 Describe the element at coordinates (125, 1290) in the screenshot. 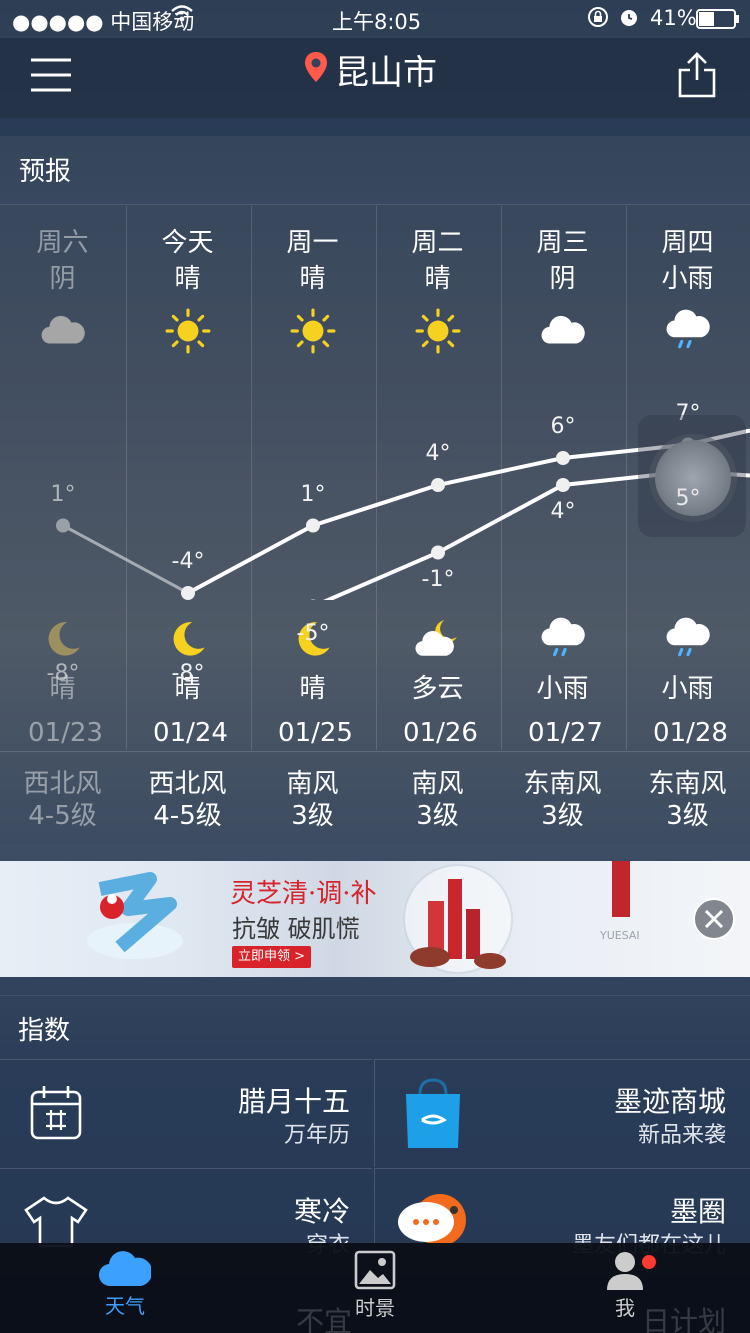

I see `tab-weather: 天气` at that location.